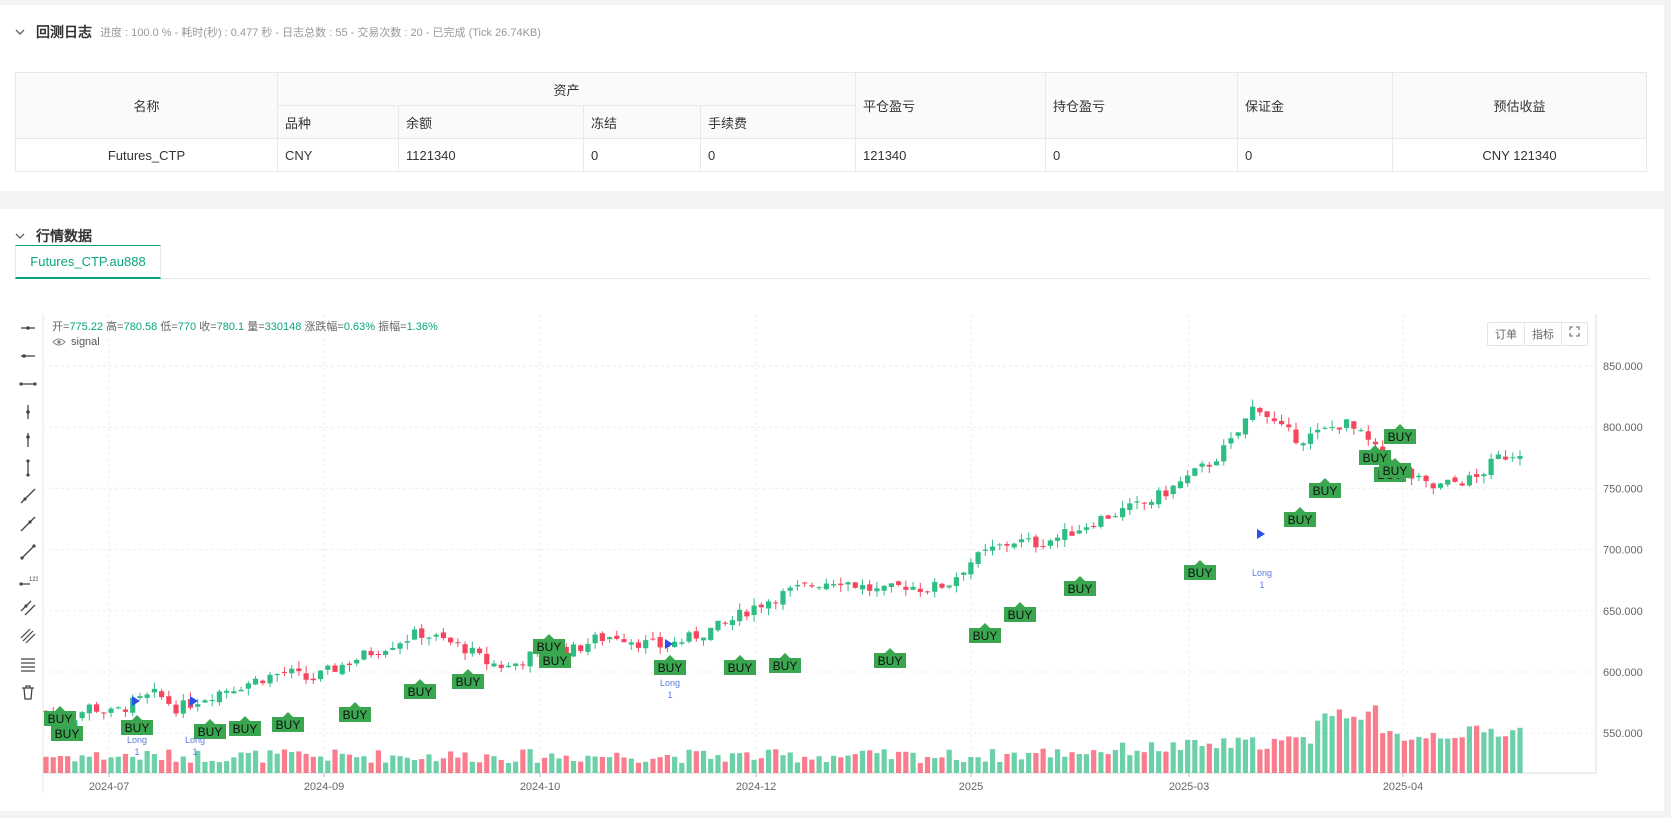 This screenshot has width=1671, height=818. What do you see at coordinates (1574, 334) in the screenshot?
I see `fullscreen-button` at bounding box center [1574, 334].